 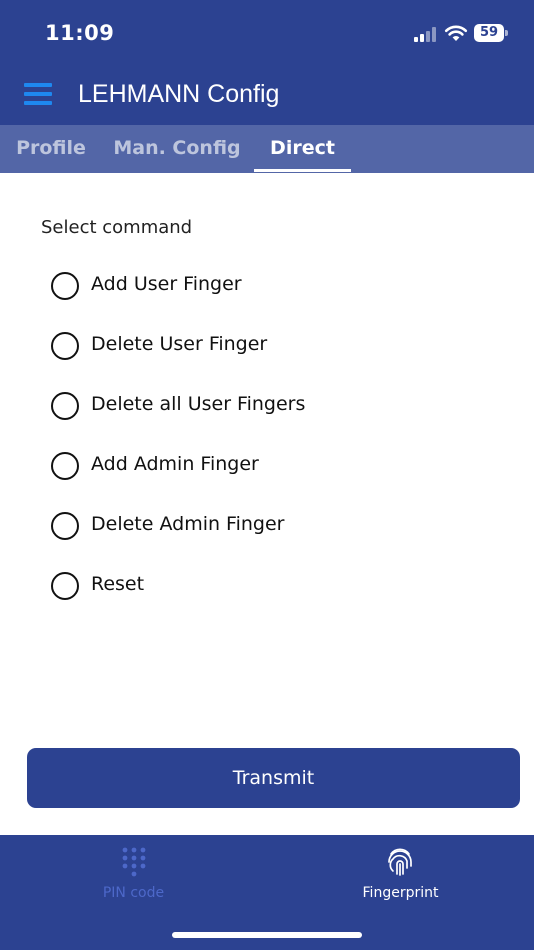 I want to click on radio-option-add-user-finger: Add User Finger, so click(x=210, y=286).